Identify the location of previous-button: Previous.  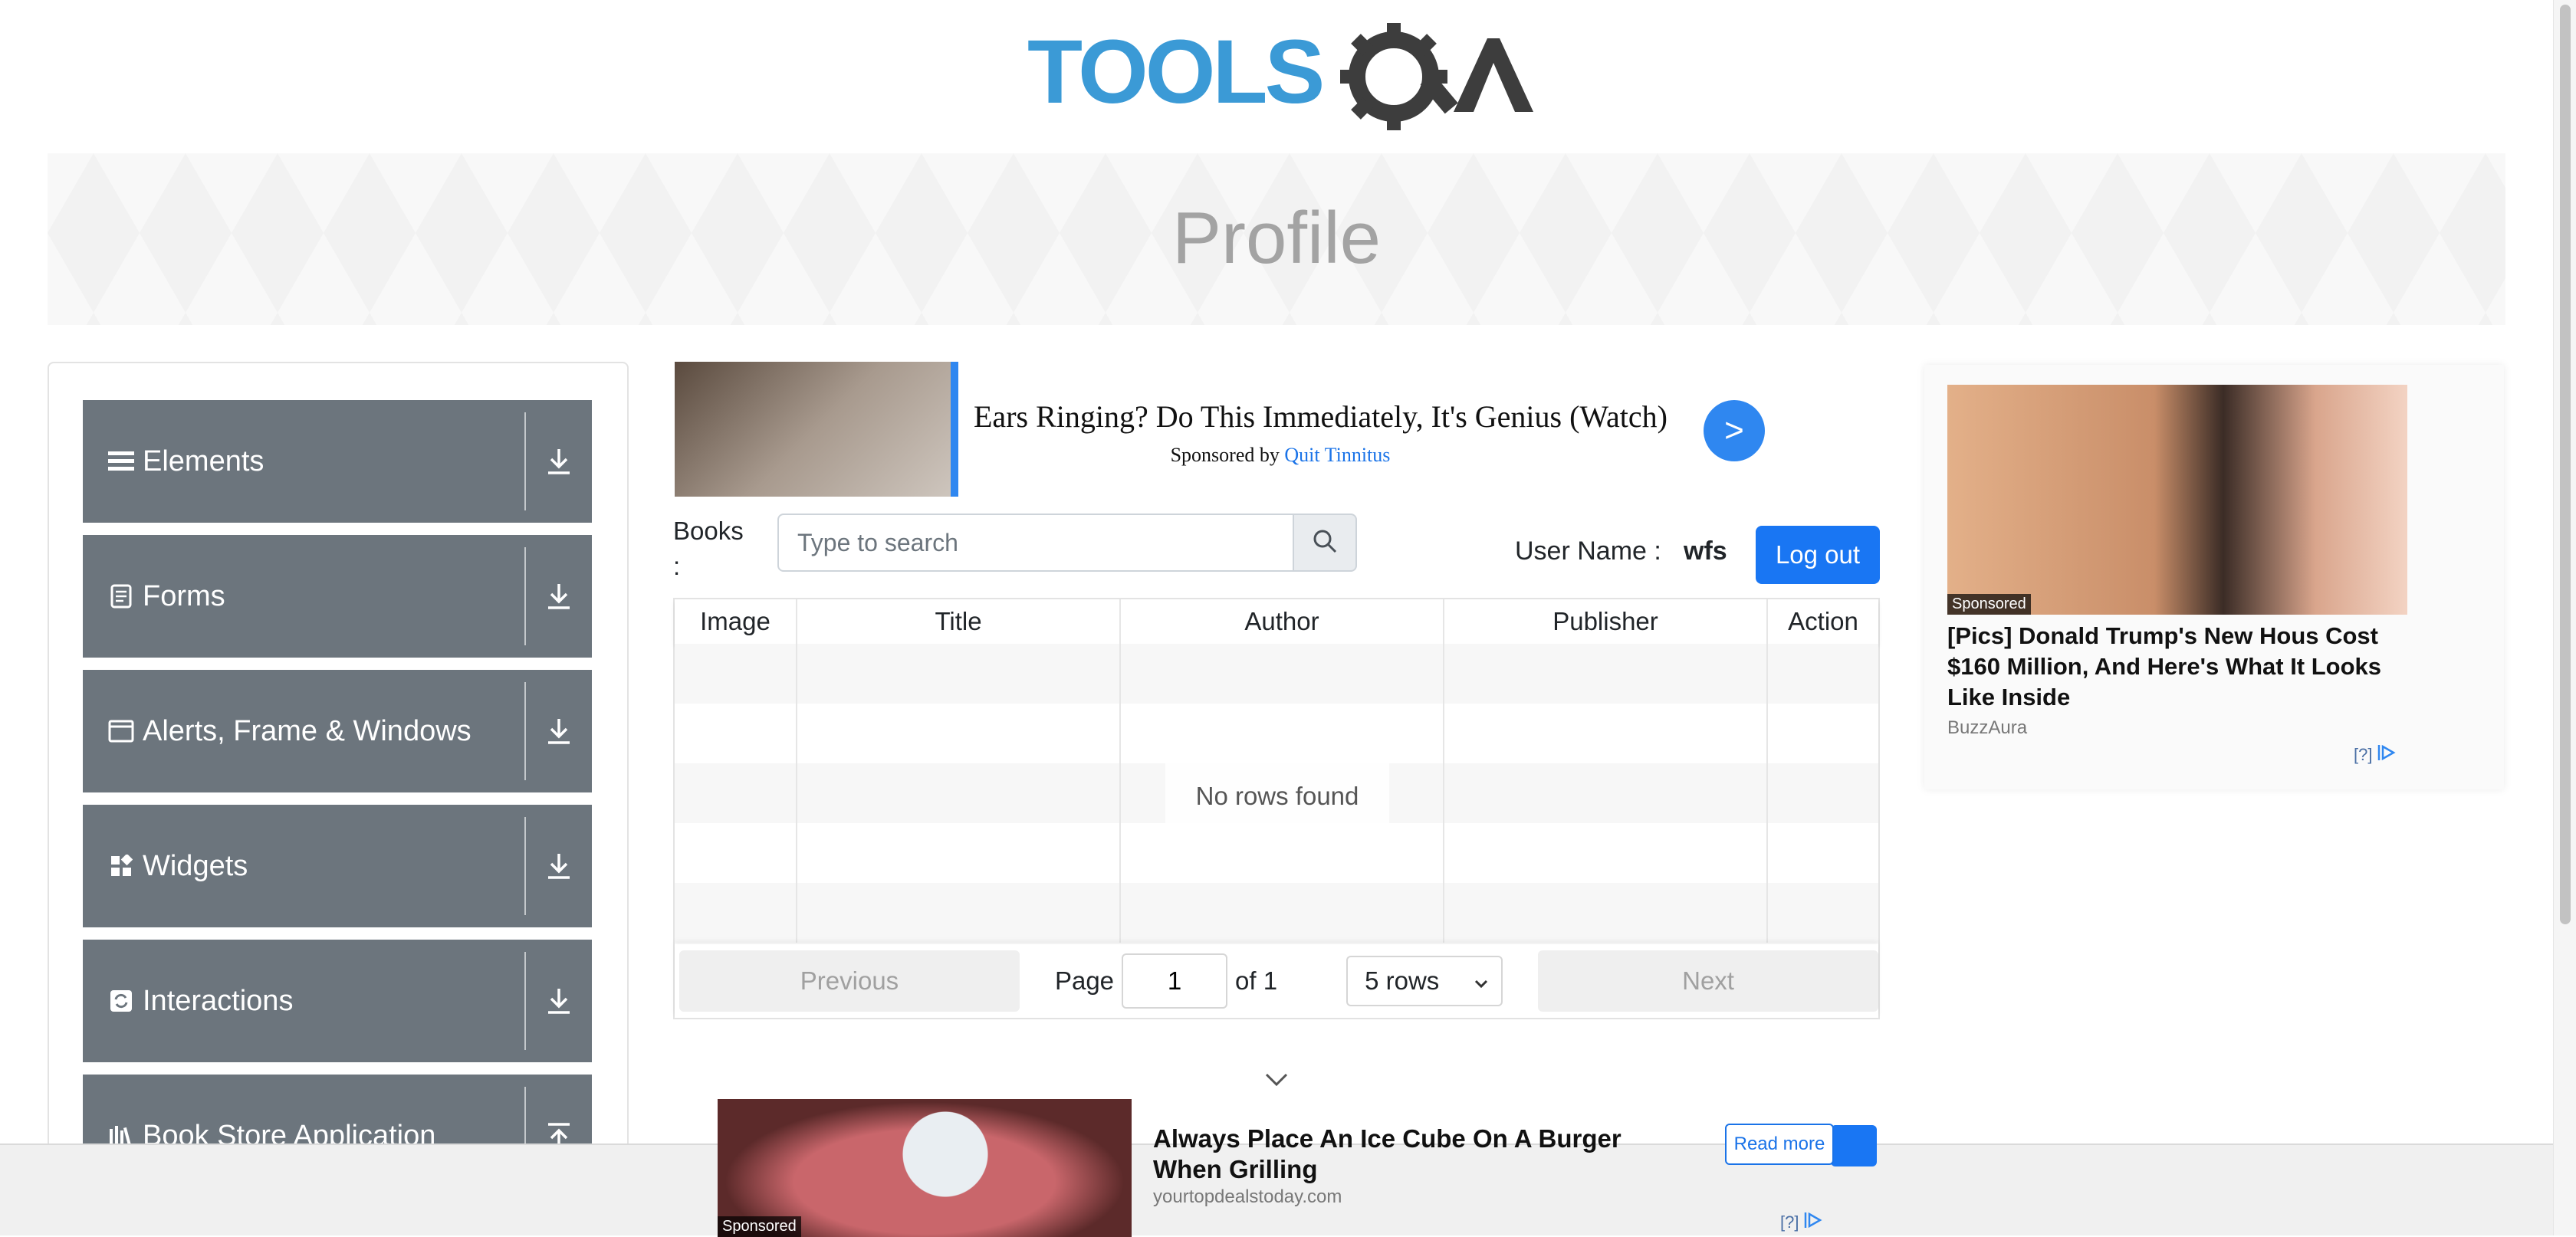
(849, 981).